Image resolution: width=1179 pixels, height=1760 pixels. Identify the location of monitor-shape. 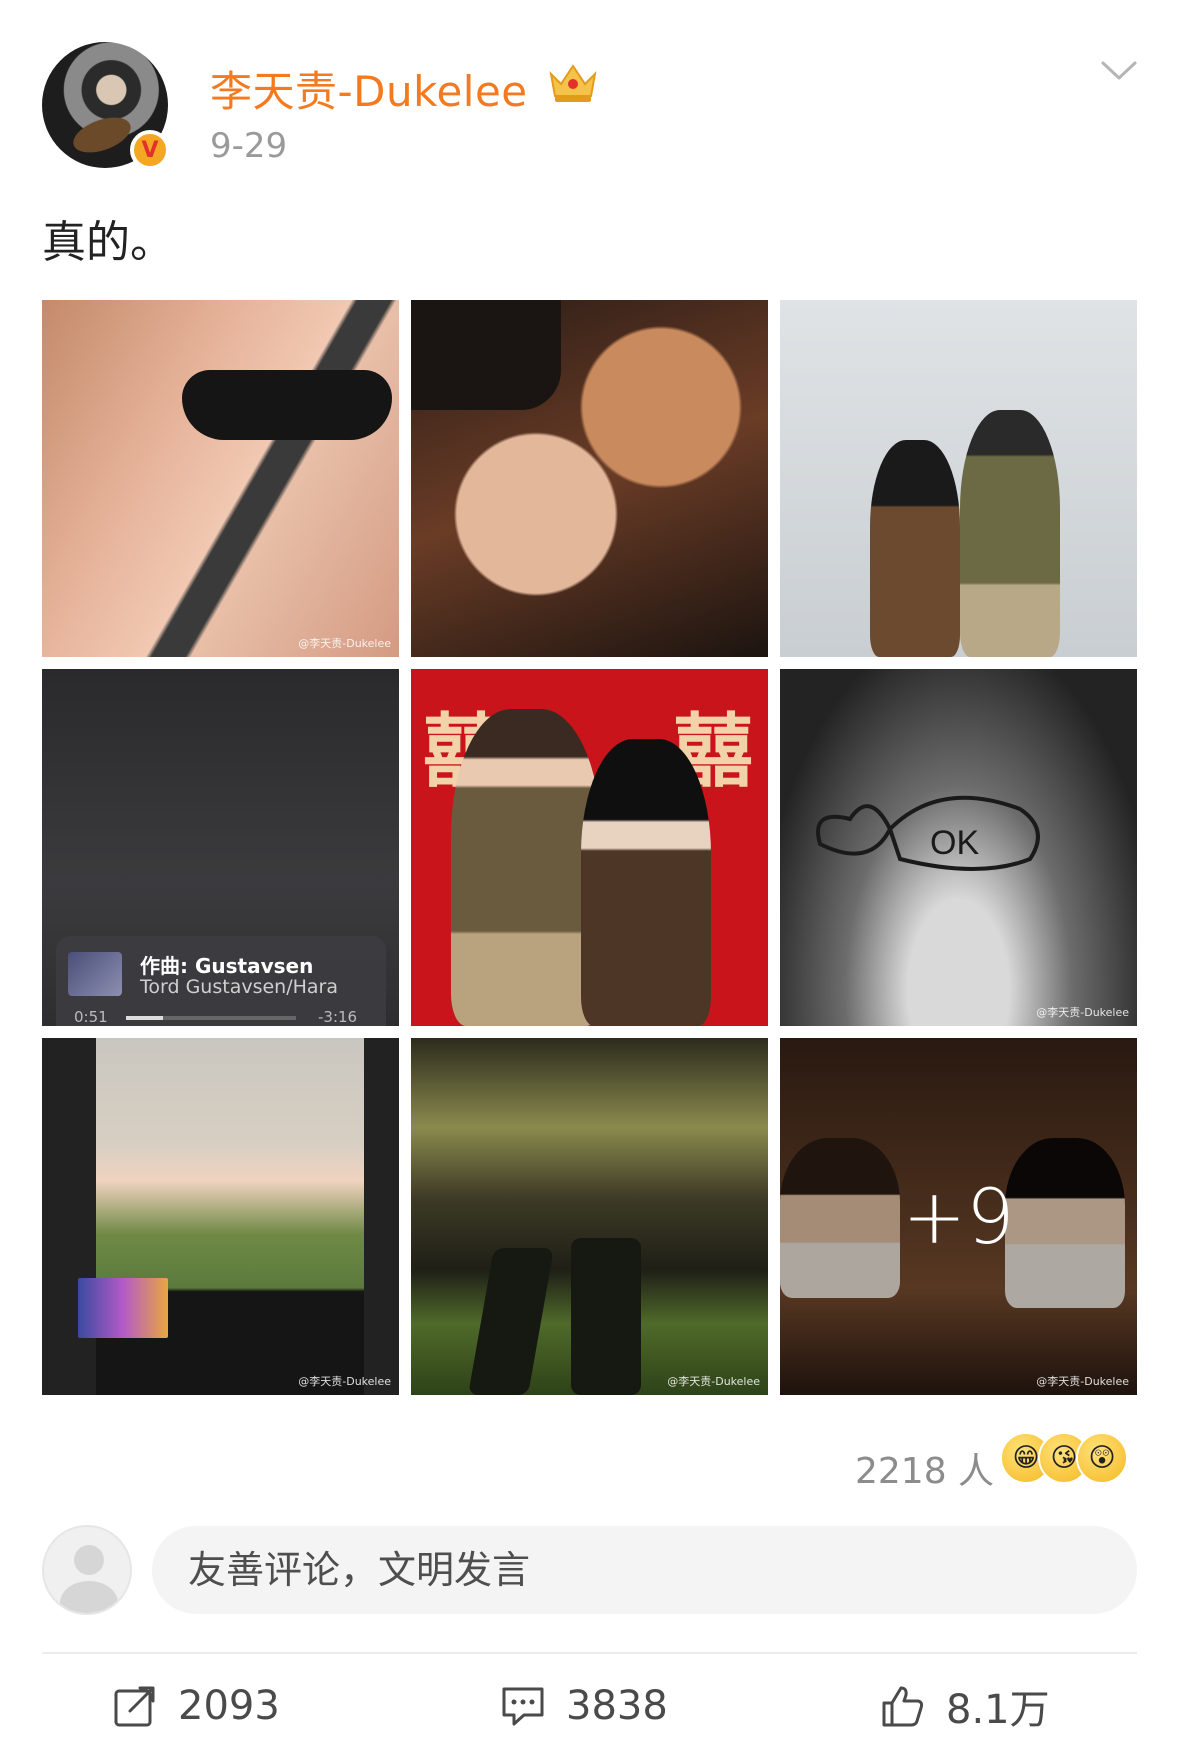
(123, 1308).